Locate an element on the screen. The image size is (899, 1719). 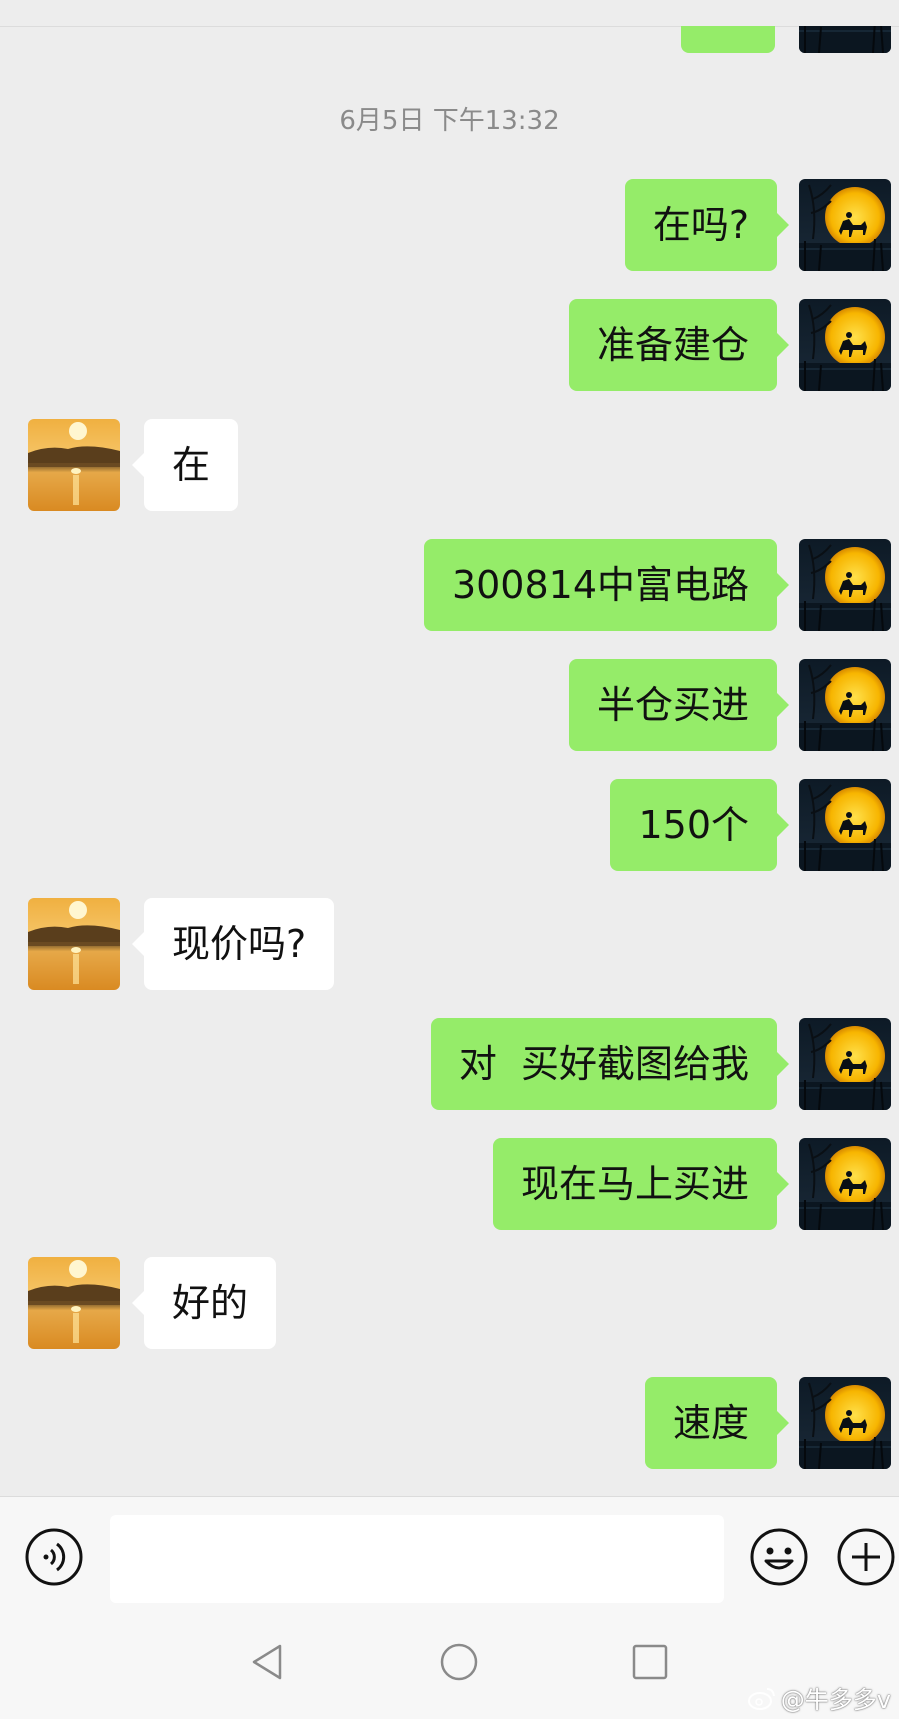
message-row-sent: 速度 is located at coordinates (767, 1423).